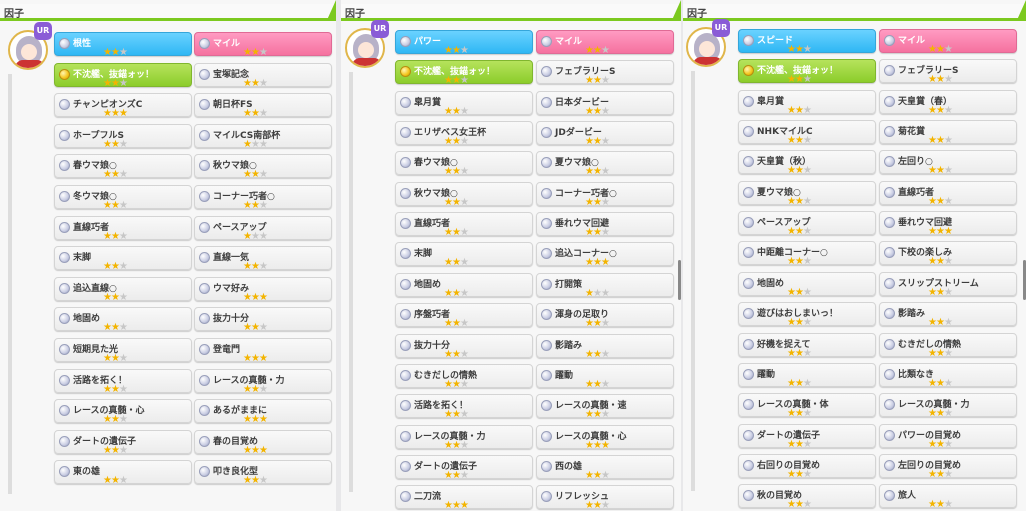  What do you see at coordinates (948, 163) in the screenshot?
I see `factor-item: 左回り○ ★★★` at bounding box center [948, 163].